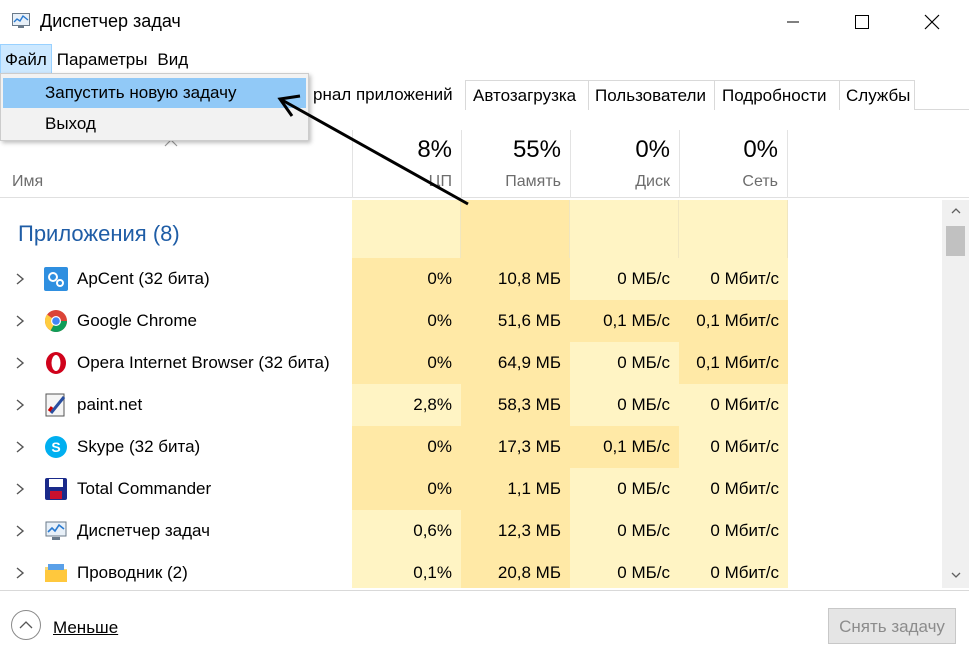 This screenshot has width=969, height=661. Describe the element at coordinates (56, 279) in the screenshot. I see `apcent-gear-icon` at that location.